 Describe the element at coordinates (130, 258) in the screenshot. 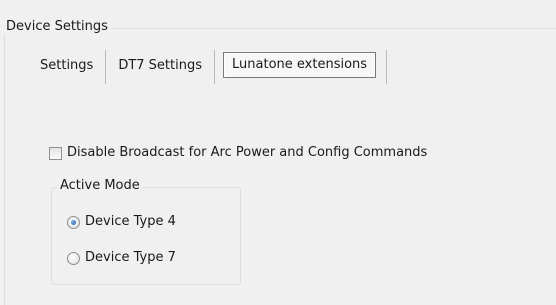

I see `device-type-7-label: Device Type 7` at that location.